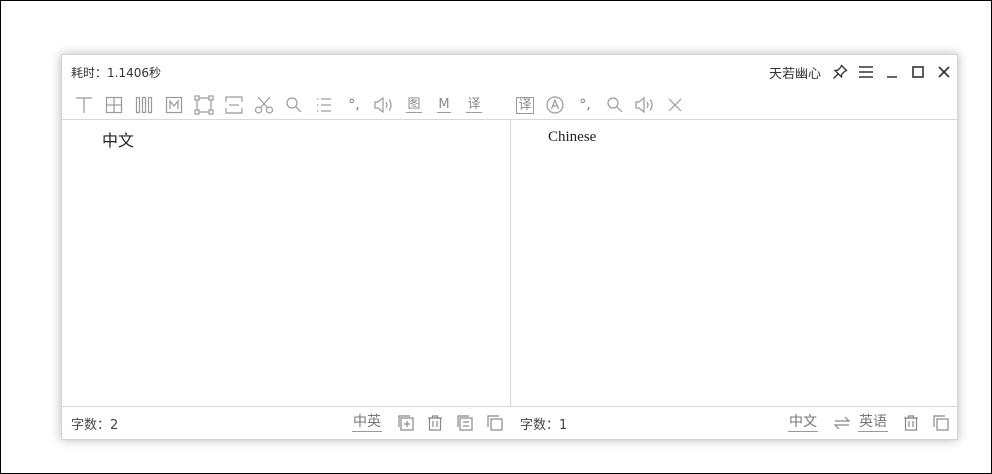 The image size is (992, 474). I want to click on minimize-button, so click(892, 72).